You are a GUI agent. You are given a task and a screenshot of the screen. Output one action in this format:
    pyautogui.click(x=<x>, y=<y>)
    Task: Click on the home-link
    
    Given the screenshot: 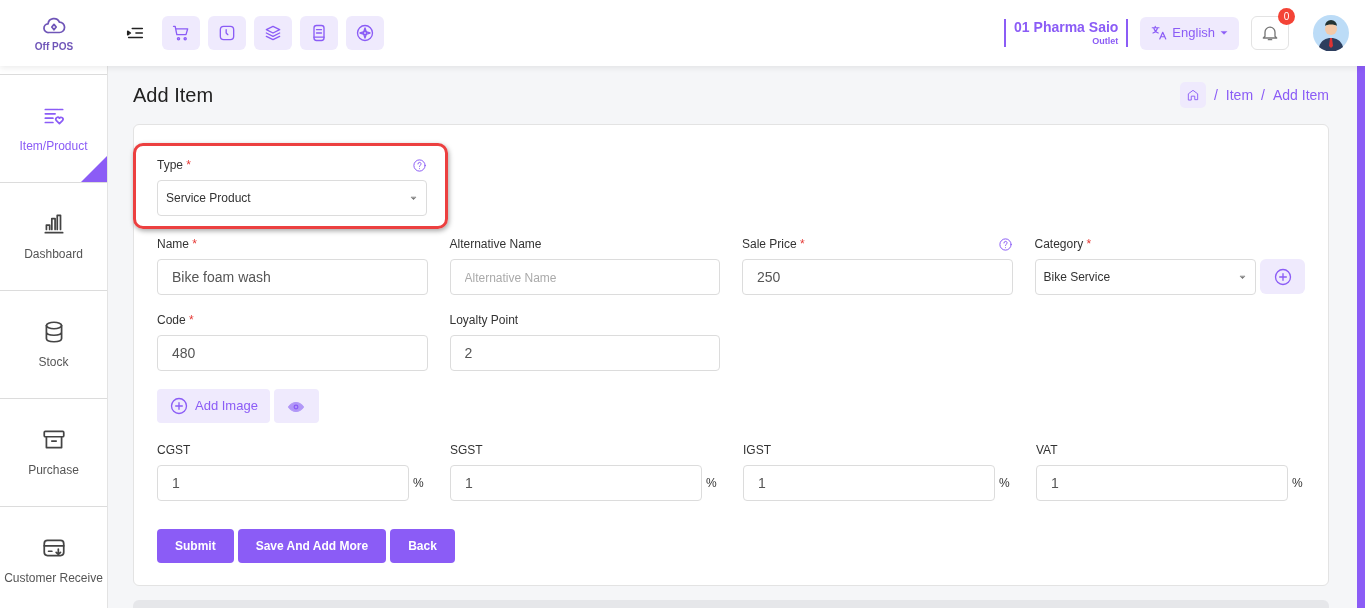 What is the action you would take?
    pyautogui.click(x=1192, y=95)
    